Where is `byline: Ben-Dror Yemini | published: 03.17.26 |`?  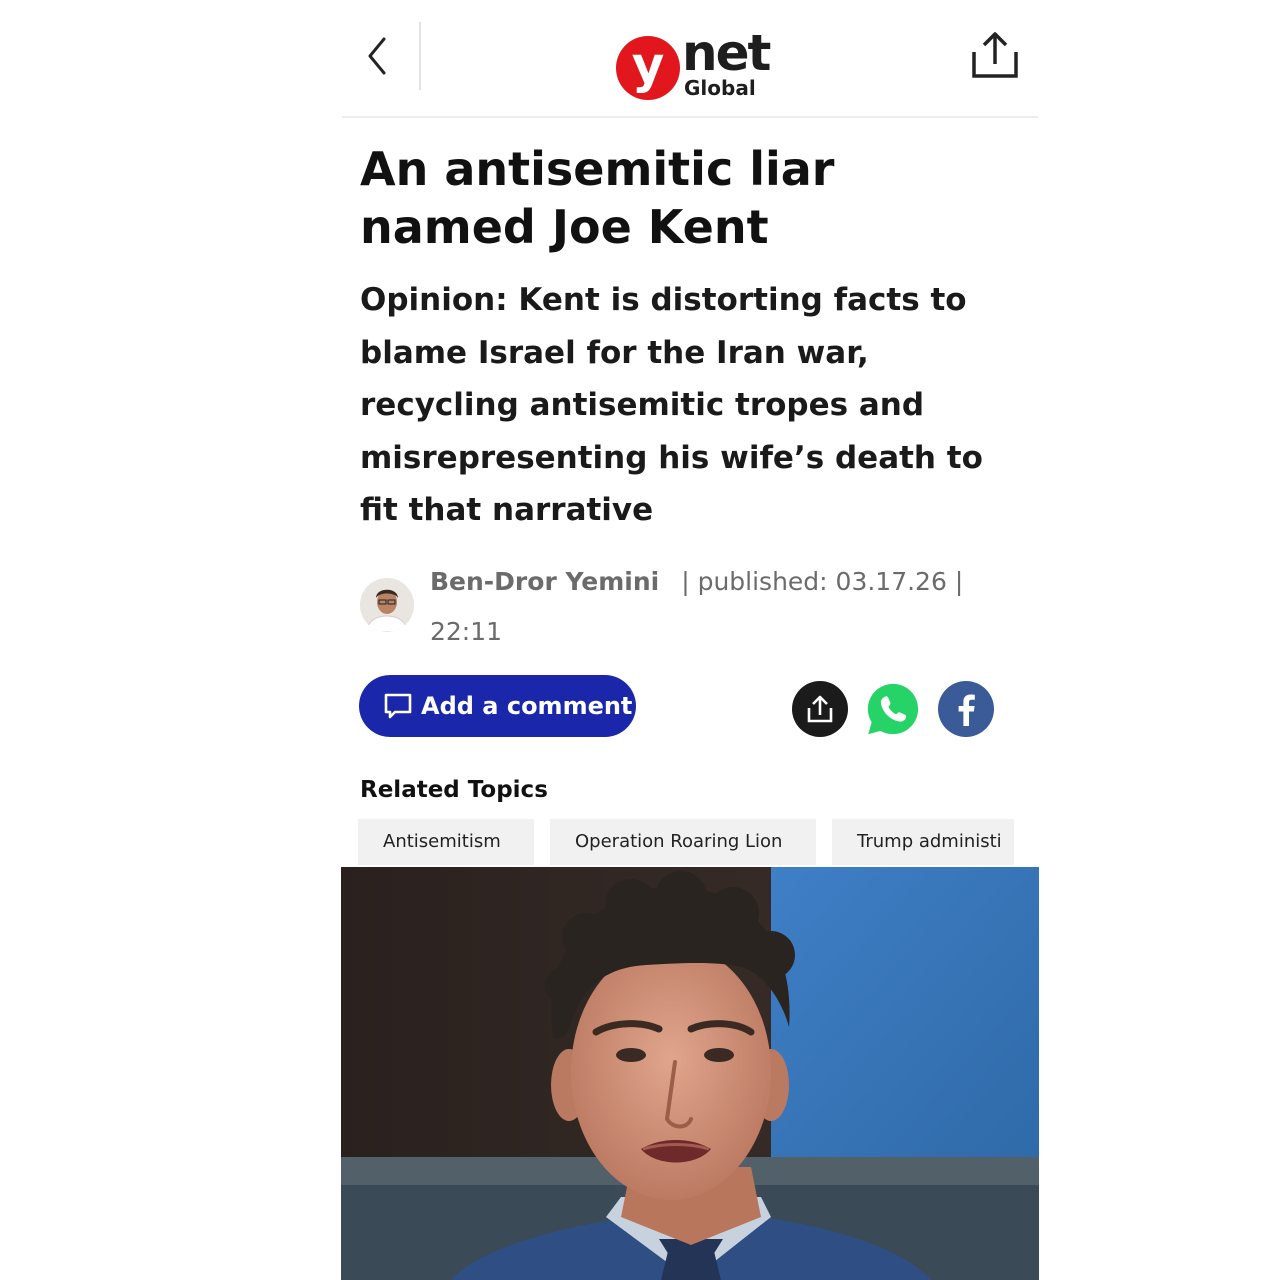 byline: Ben-Dror Yemini | published: 03.17.26 | is located at coordinates (696, 582).